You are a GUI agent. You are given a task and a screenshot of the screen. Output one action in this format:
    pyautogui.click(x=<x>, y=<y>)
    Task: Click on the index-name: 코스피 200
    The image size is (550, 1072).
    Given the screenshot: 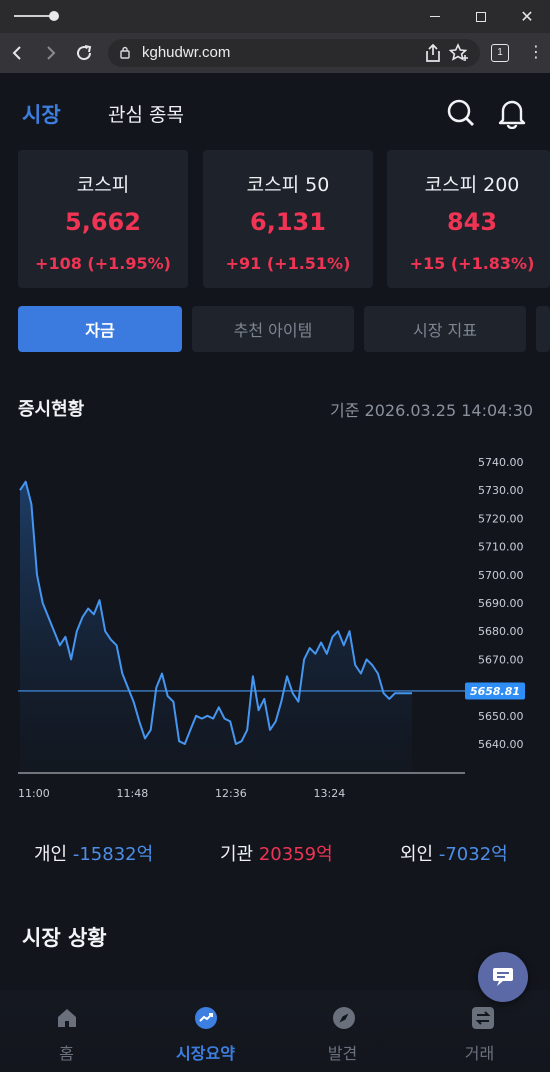 What is the action you would take?
    pyautogui.click(x=472, y=185)
    